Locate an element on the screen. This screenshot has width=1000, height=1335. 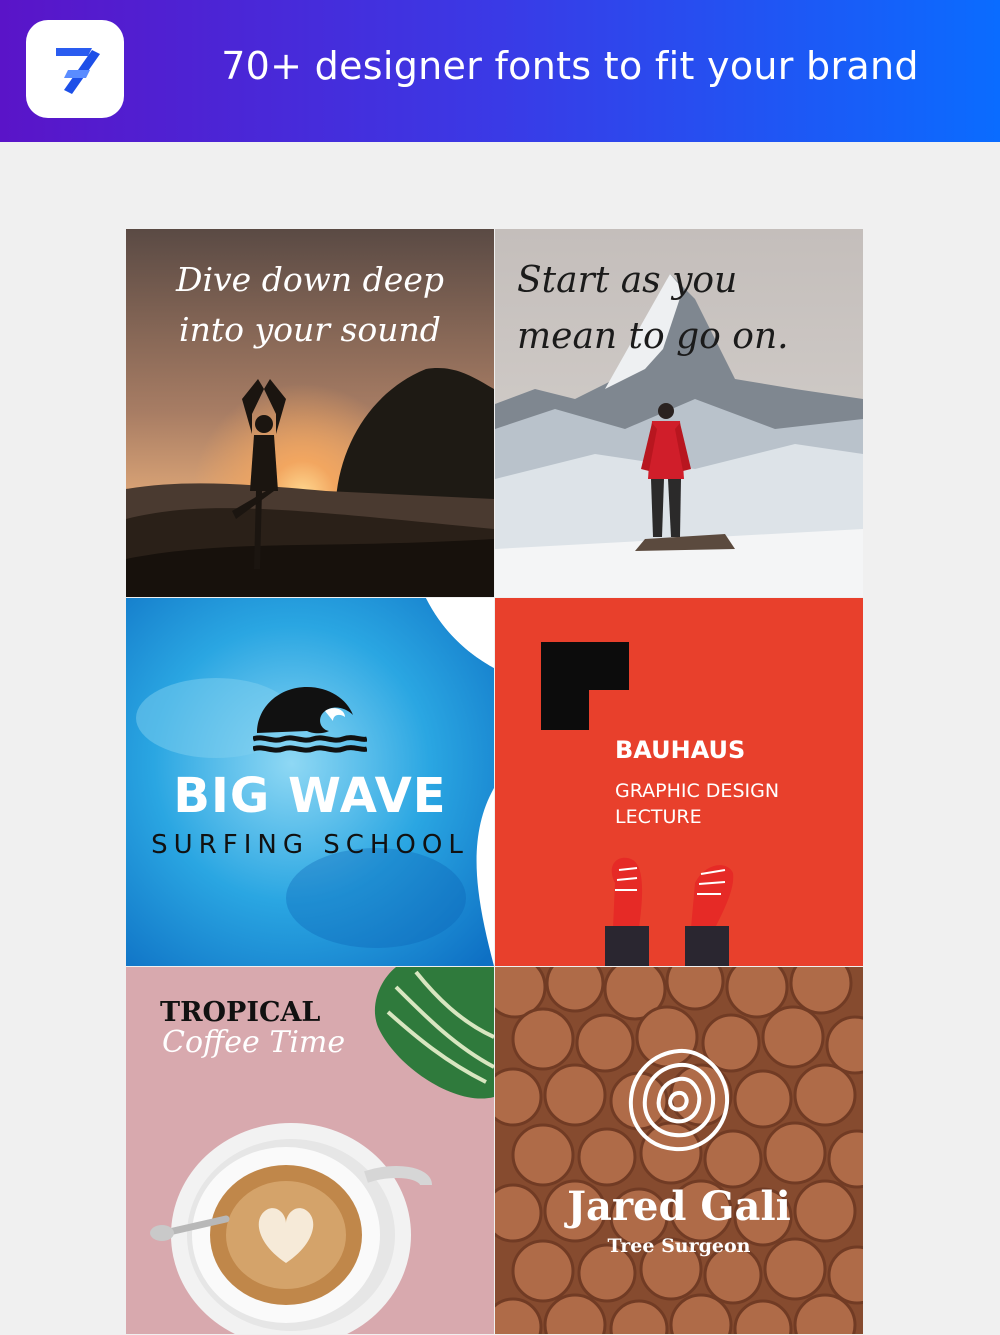
coffee-title: TROPICAL is located at coordinates (240, 1012).